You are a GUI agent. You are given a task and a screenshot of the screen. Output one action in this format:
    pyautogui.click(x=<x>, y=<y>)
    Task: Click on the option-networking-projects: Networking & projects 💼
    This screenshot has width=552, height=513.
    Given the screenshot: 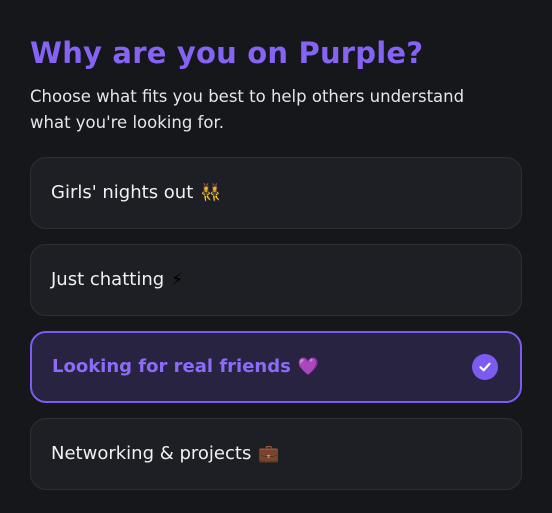 What is the action you would take?
    pyautogui.click(x=276, y=454)
    